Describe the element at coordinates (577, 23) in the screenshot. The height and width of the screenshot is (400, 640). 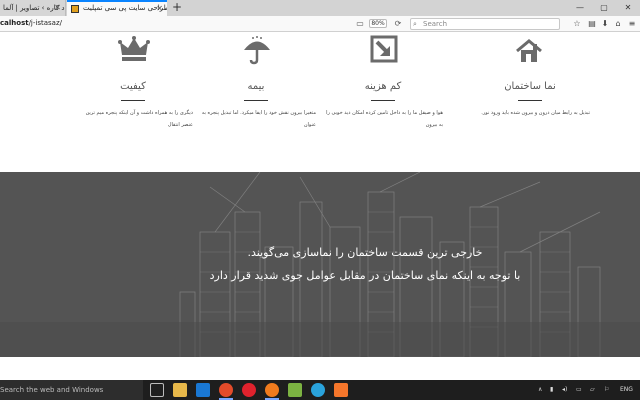
I see `star-icon: ☆` at that location.